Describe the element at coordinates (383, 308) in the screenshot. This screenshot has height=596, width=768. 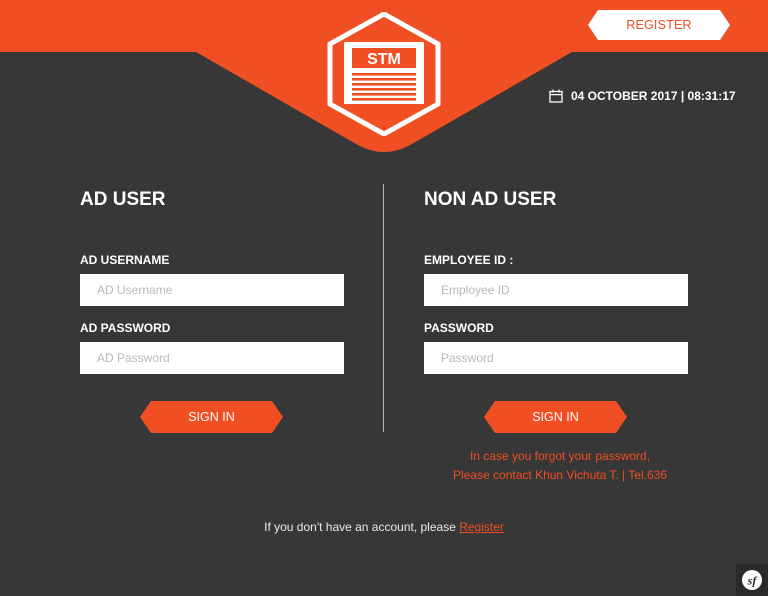
I see `column-divider` at that location.